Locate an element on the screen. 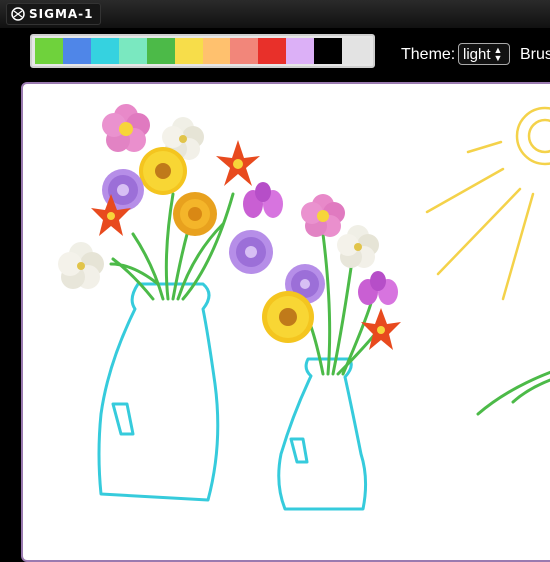 This screenshot has height=562, width=550. theme-label: Theme: is located at coordinates (428, 54).